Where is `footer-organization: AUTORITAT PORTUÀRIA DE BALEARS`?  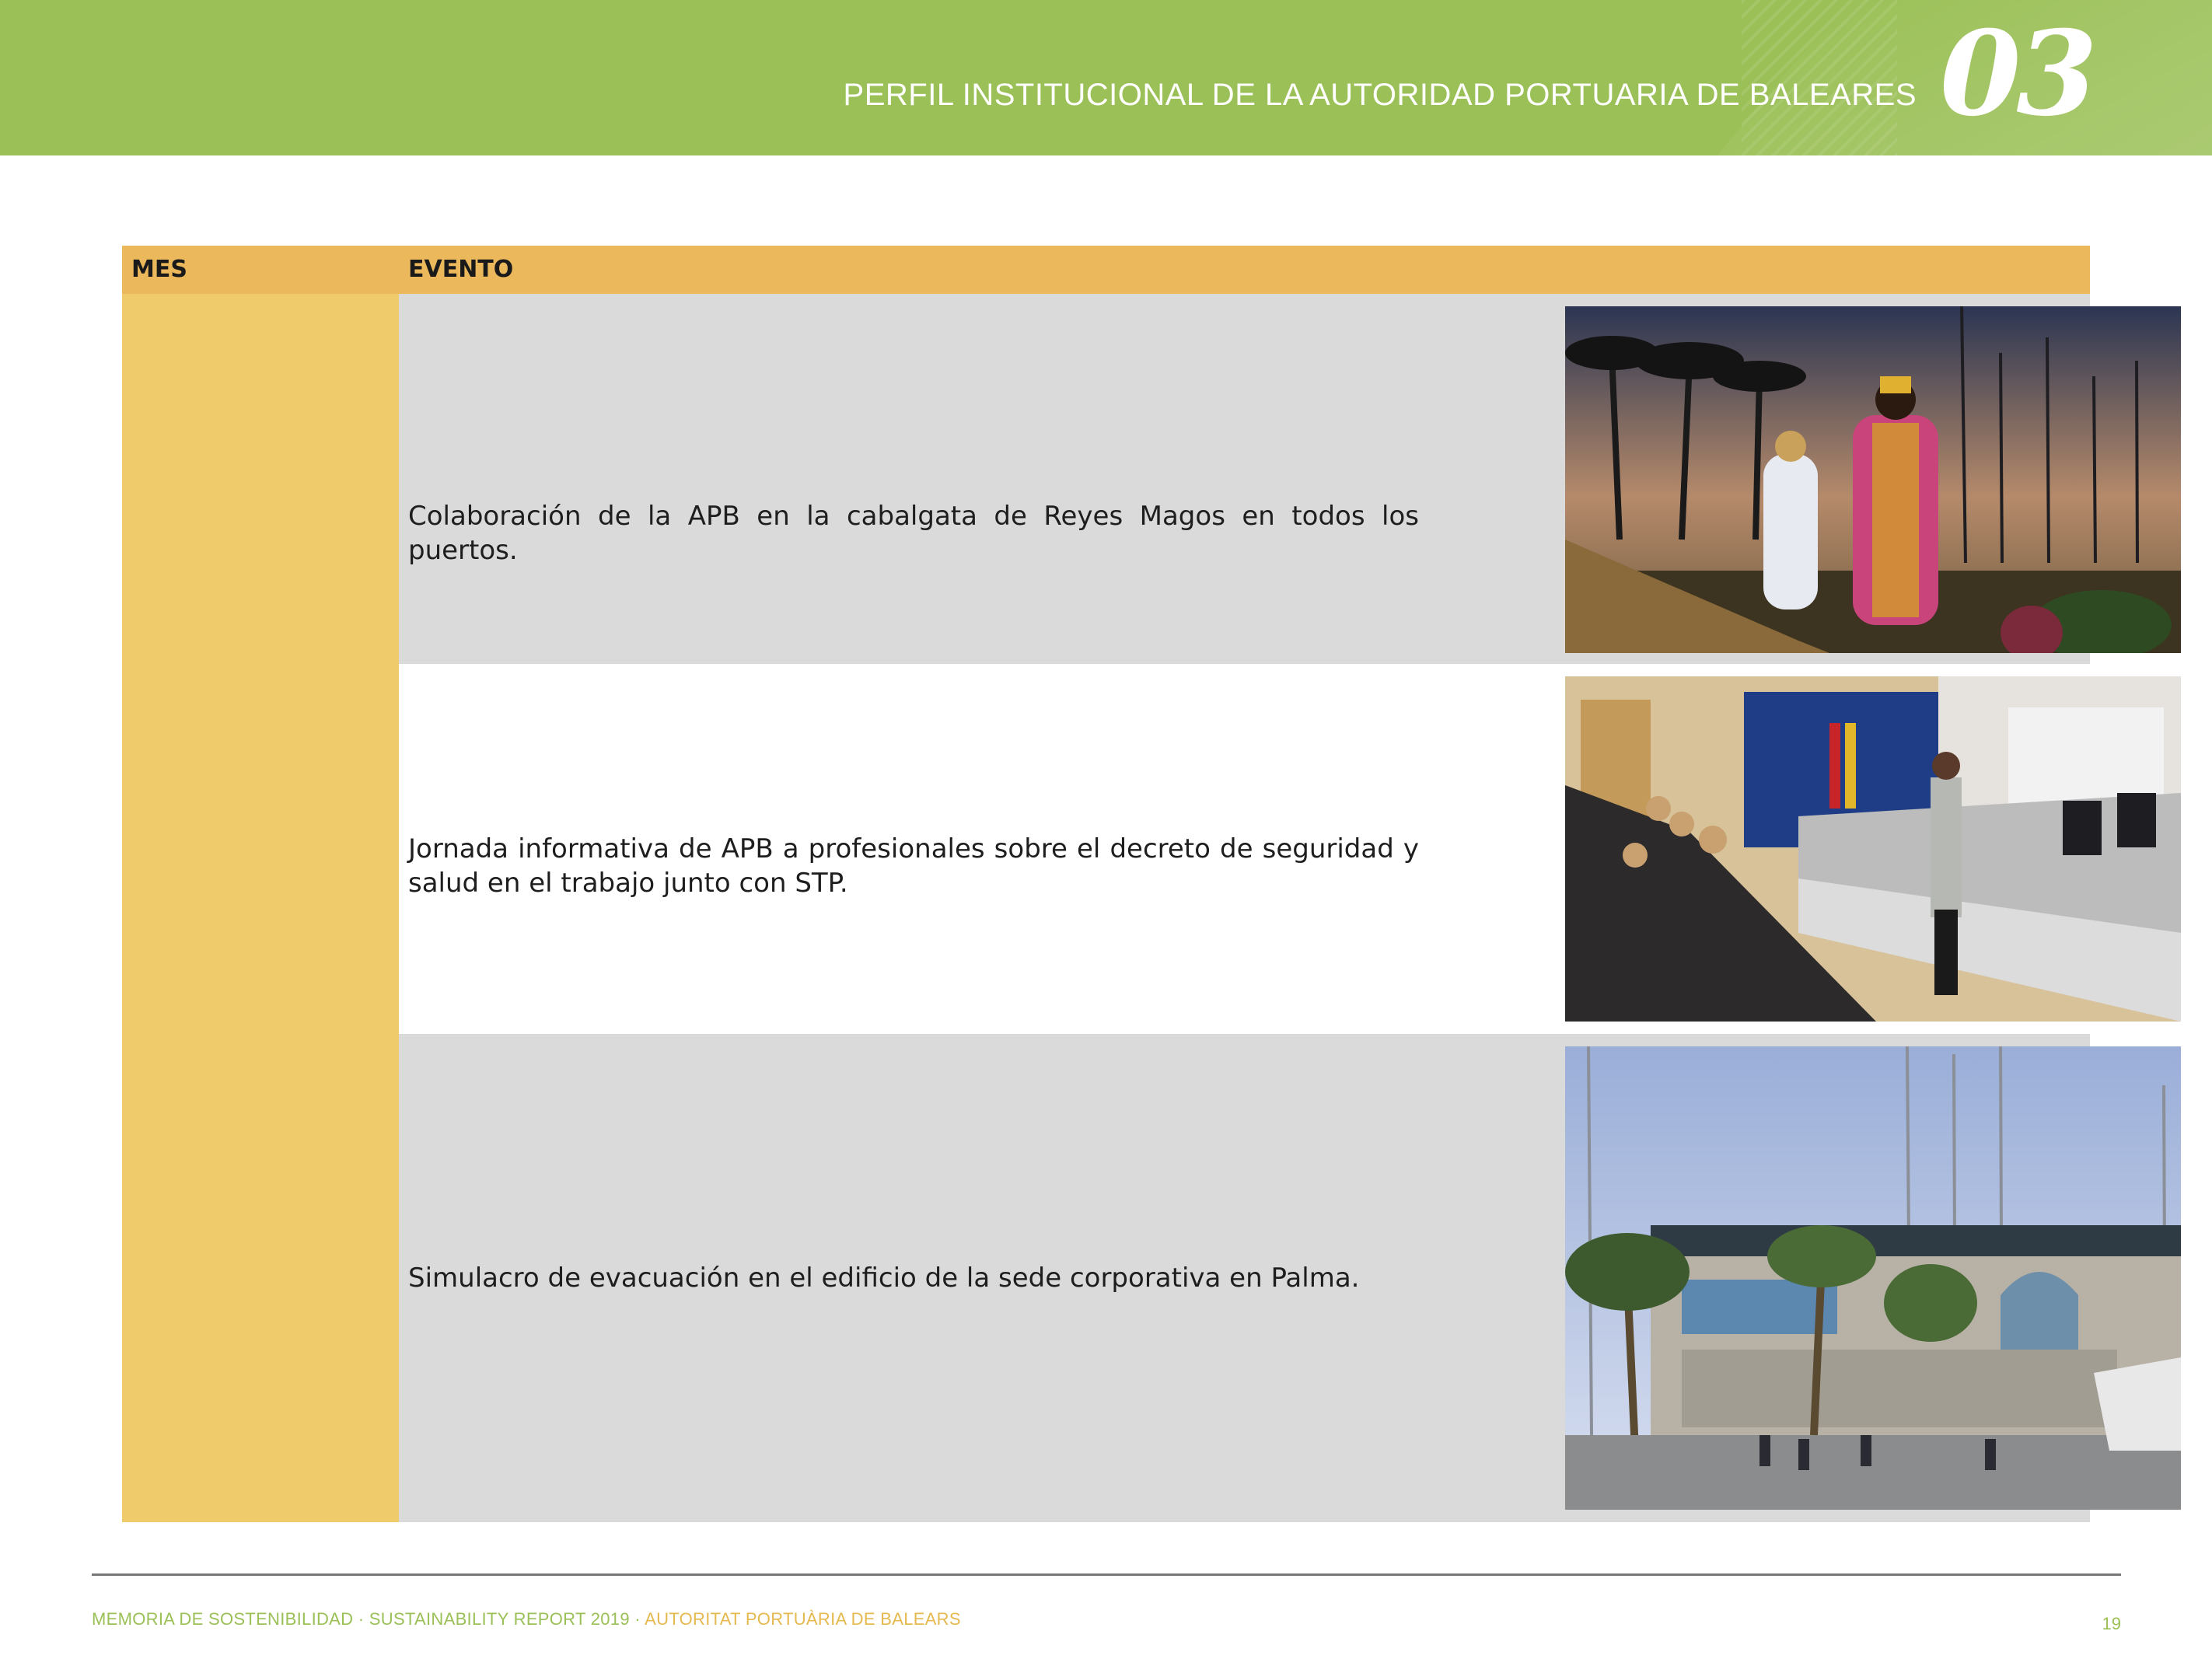 footer-organization: AUTORITAT PORTUÀRIA DE BALEARS is located at coordinates (803, 1619).